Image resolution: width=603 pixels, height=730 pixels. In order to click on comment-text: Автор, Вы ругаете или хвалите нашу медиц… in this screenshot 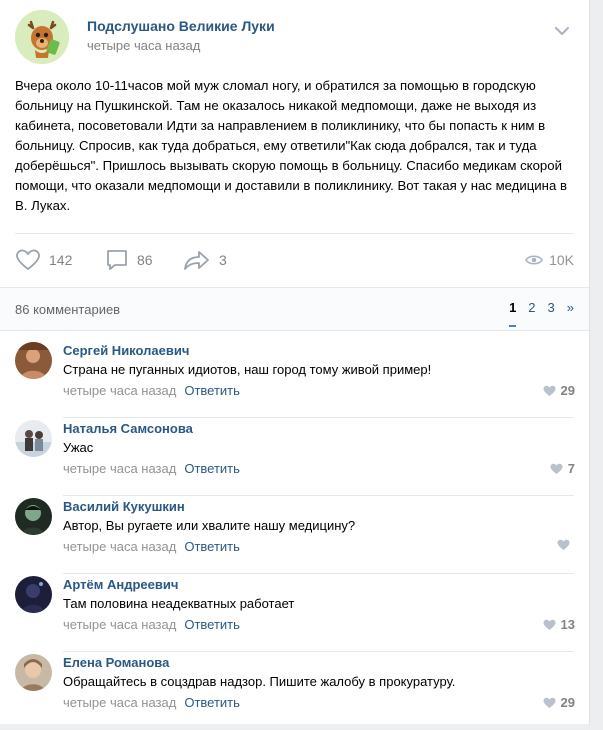, I will do `click(209, 525)`.